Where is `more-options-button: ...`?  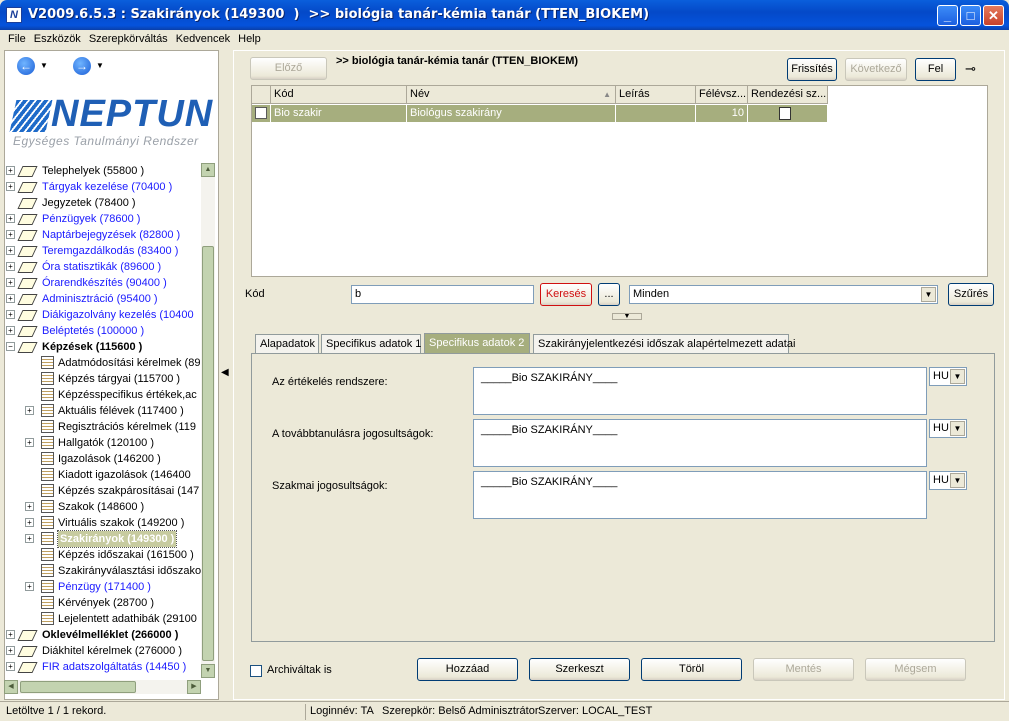
more-options-button: ... is located at coordinates (609, 294).